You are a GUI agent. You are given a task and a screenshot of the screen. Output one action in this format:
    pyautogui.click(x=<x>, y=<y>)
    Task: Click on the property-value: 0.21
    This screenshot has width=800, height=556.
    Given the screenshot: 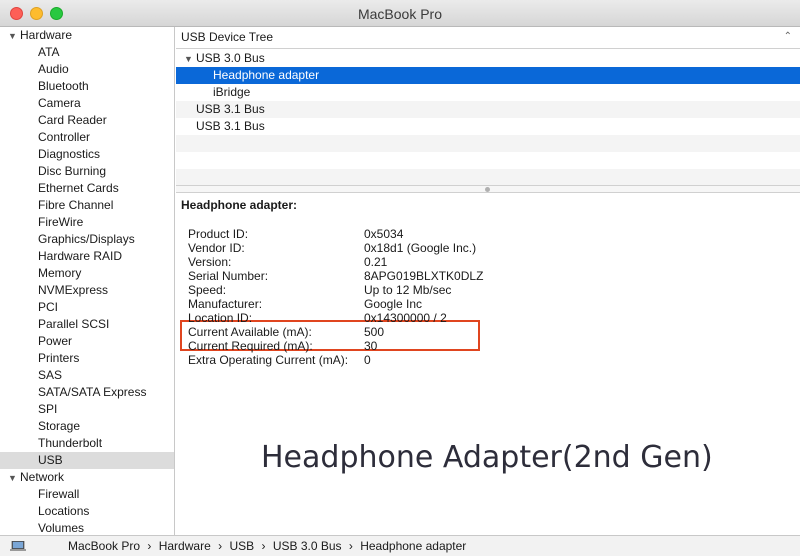 What is the action you would take?
    pyautogui.click(x=376, y=262)
    